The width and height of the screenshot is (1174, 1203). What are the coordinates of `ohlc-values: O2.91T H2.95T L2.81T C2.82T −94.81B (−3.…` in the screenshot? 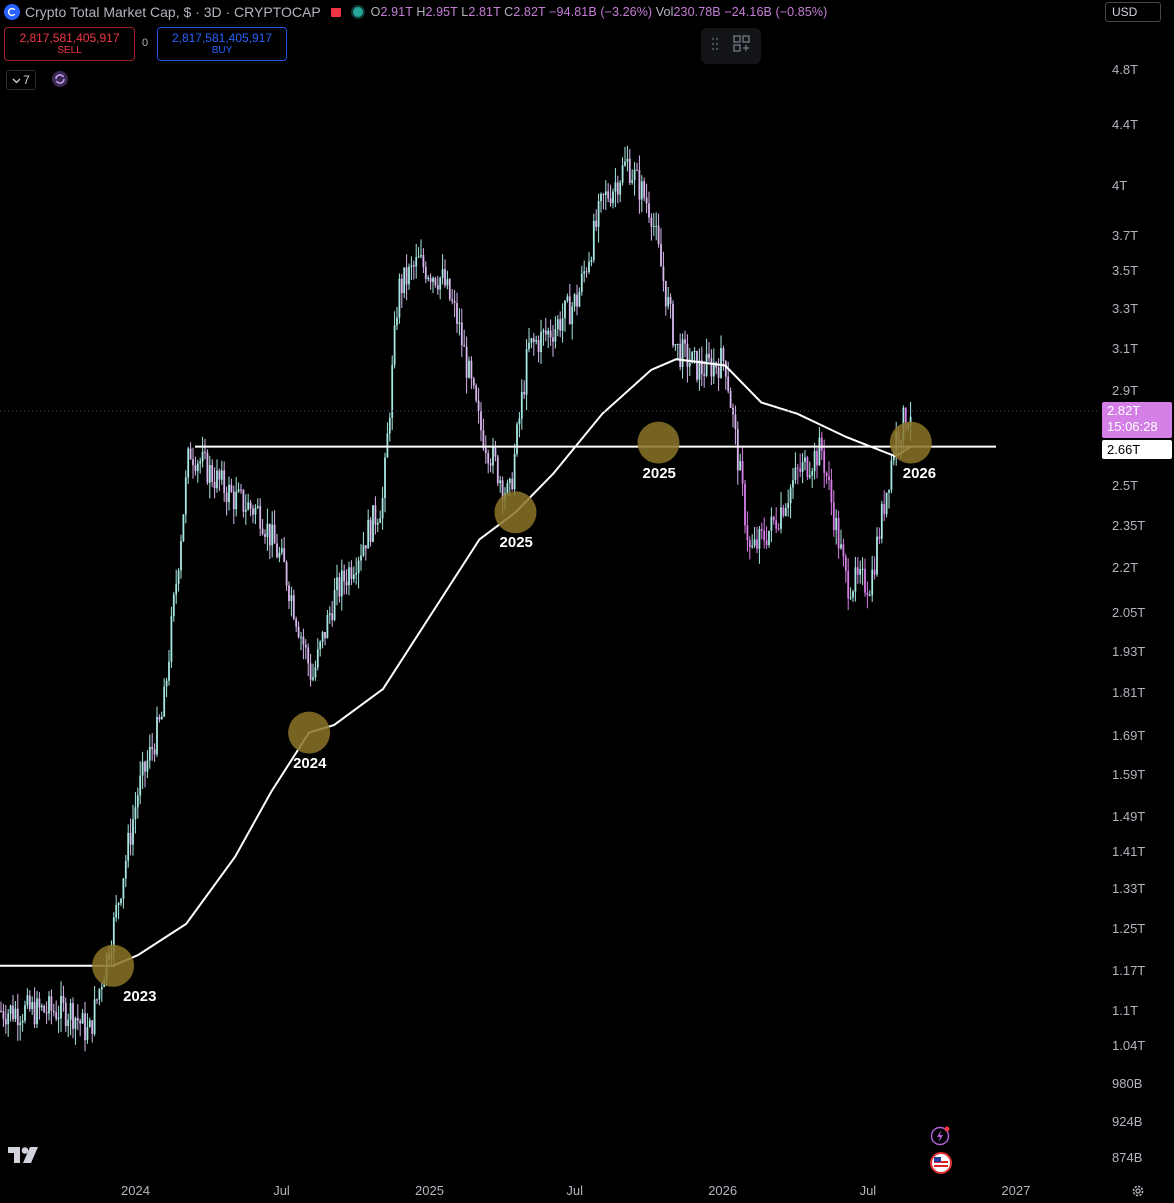 It's located at (599, 12).